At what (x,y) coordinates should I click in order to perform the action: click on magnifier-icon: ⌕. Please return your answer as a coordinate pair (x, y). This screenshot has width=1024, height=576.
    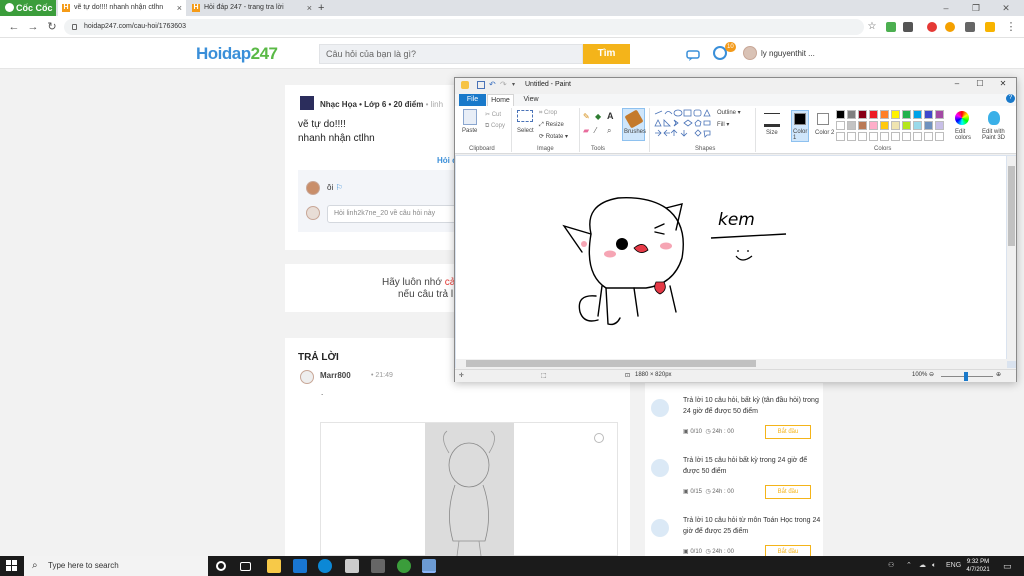
    Looking at the image, I should click on (609, 131).